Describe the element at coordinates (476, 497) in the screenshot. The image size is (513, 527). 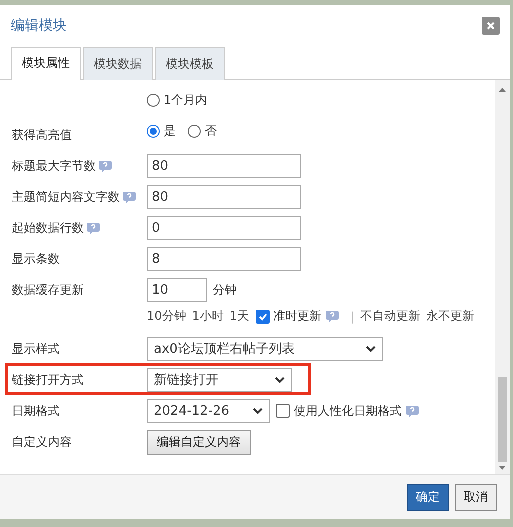
I see `cancel-button: 取消` at that location.